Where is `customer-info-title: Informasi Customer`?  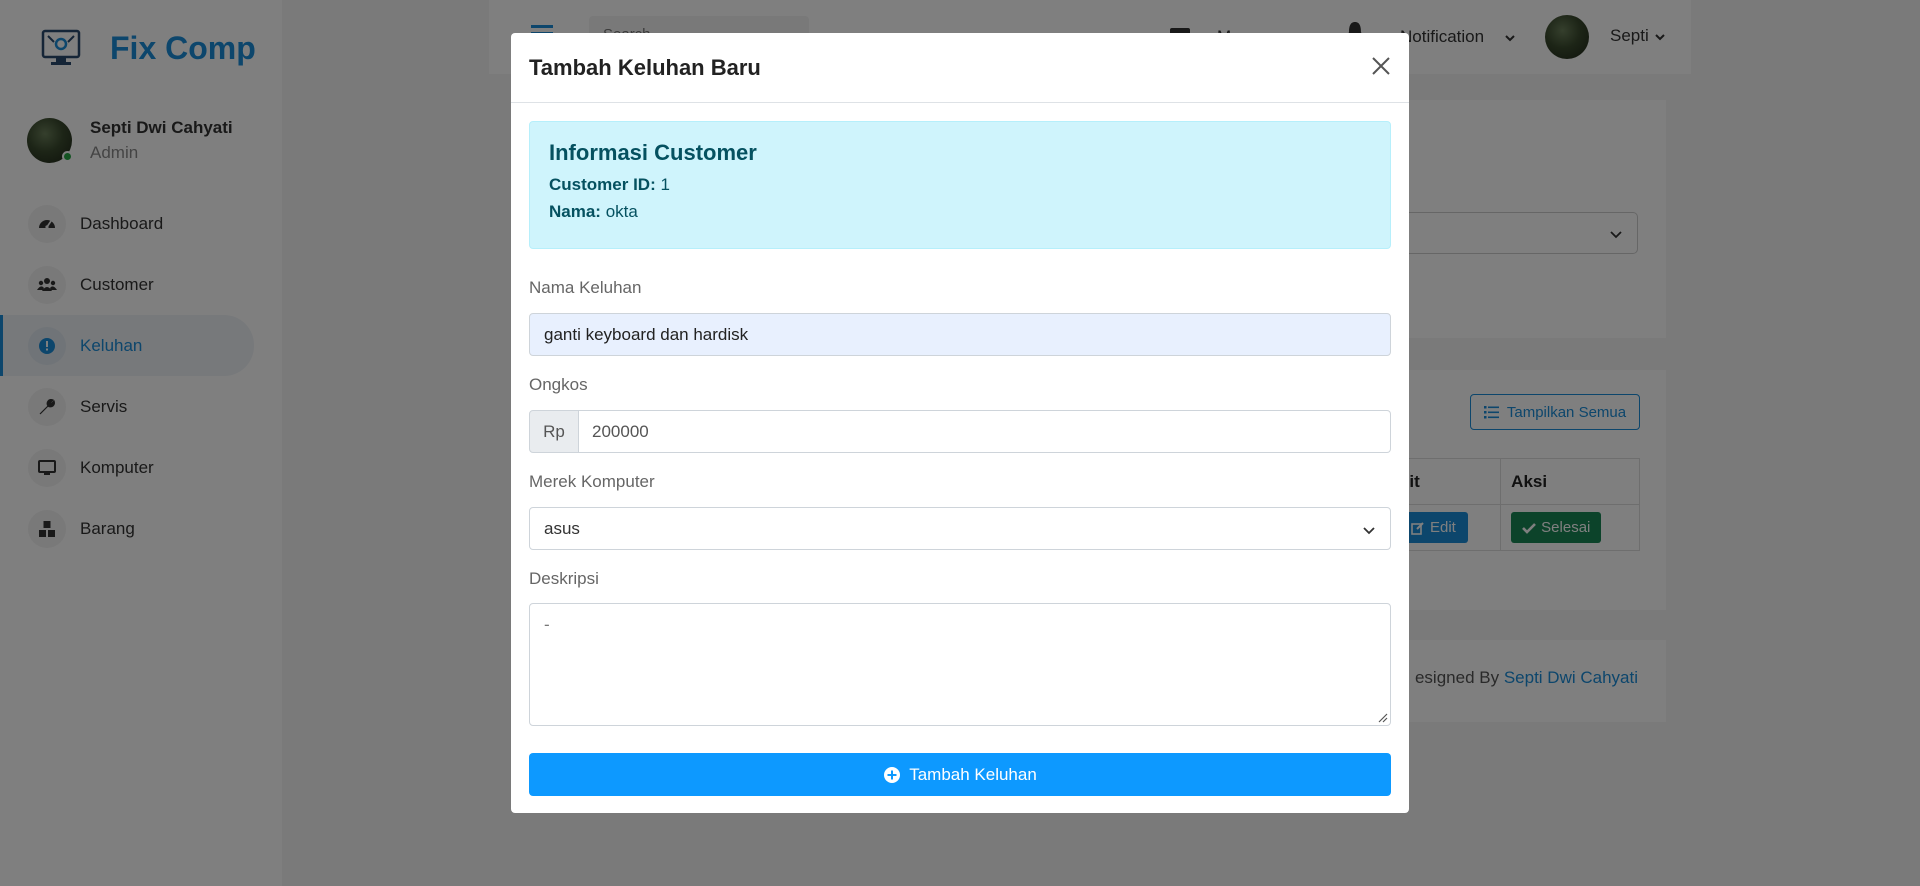
customer-info-title: Informasi Customer is located at coordinates (653, 152).